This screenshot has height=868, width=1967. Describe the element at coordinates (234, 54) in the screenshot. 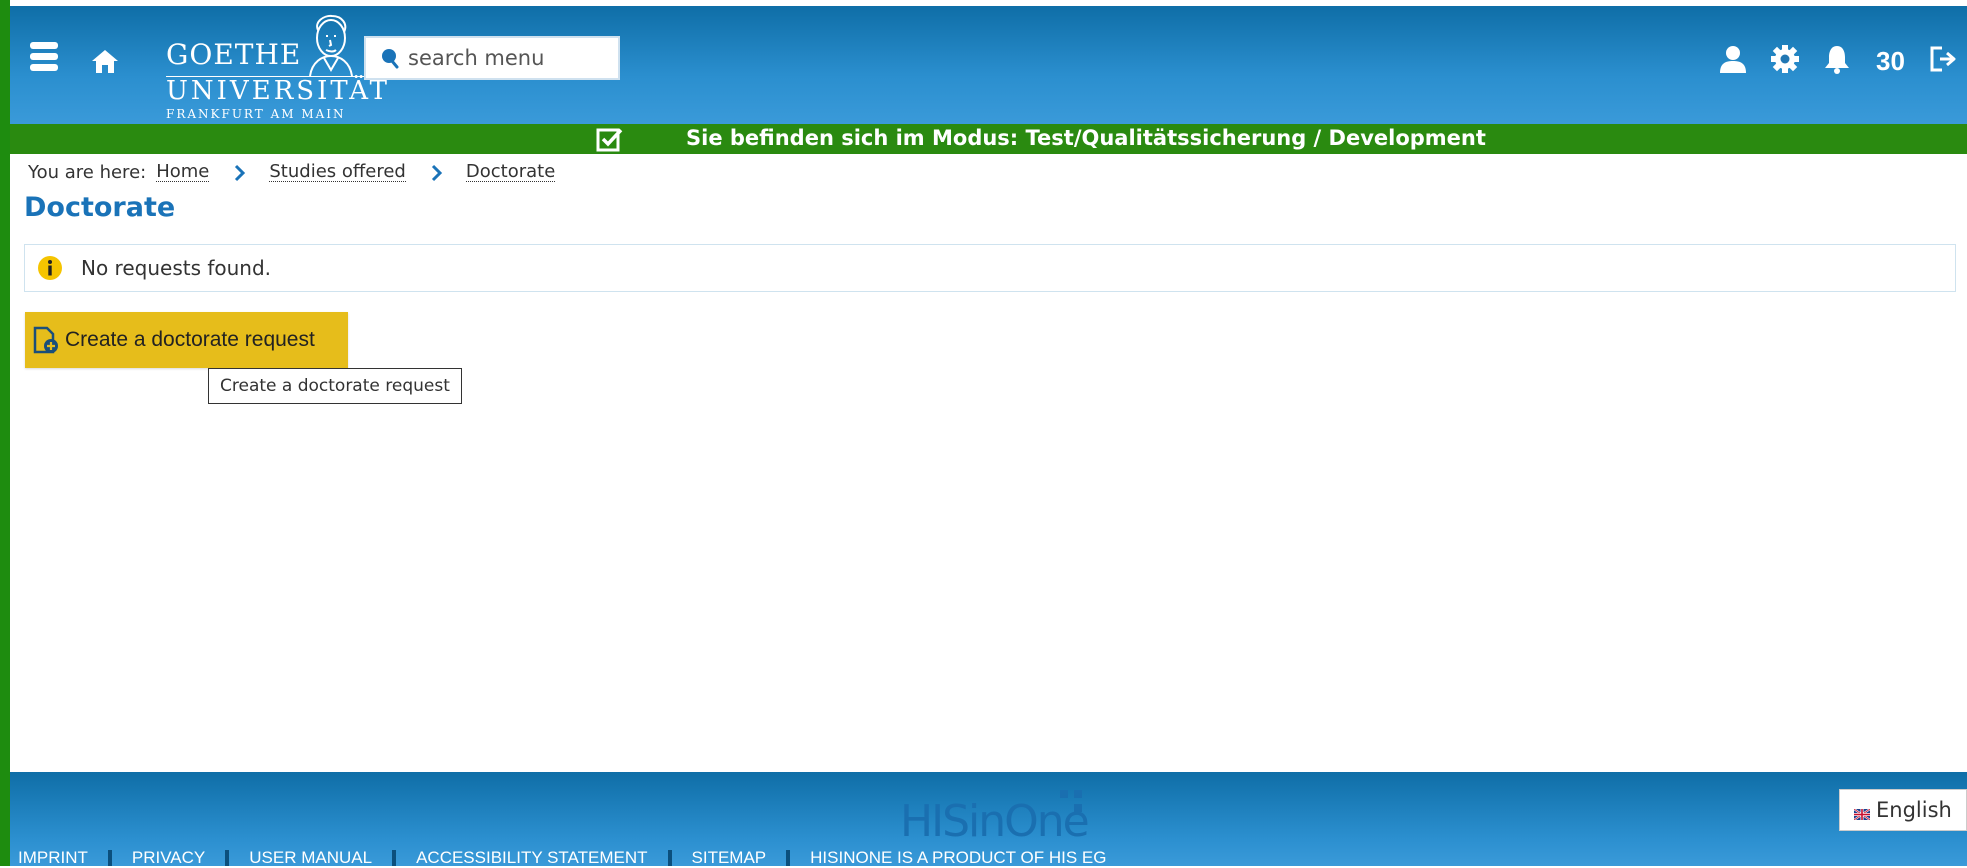

I see `logo-line1: GOETHE` at that location.